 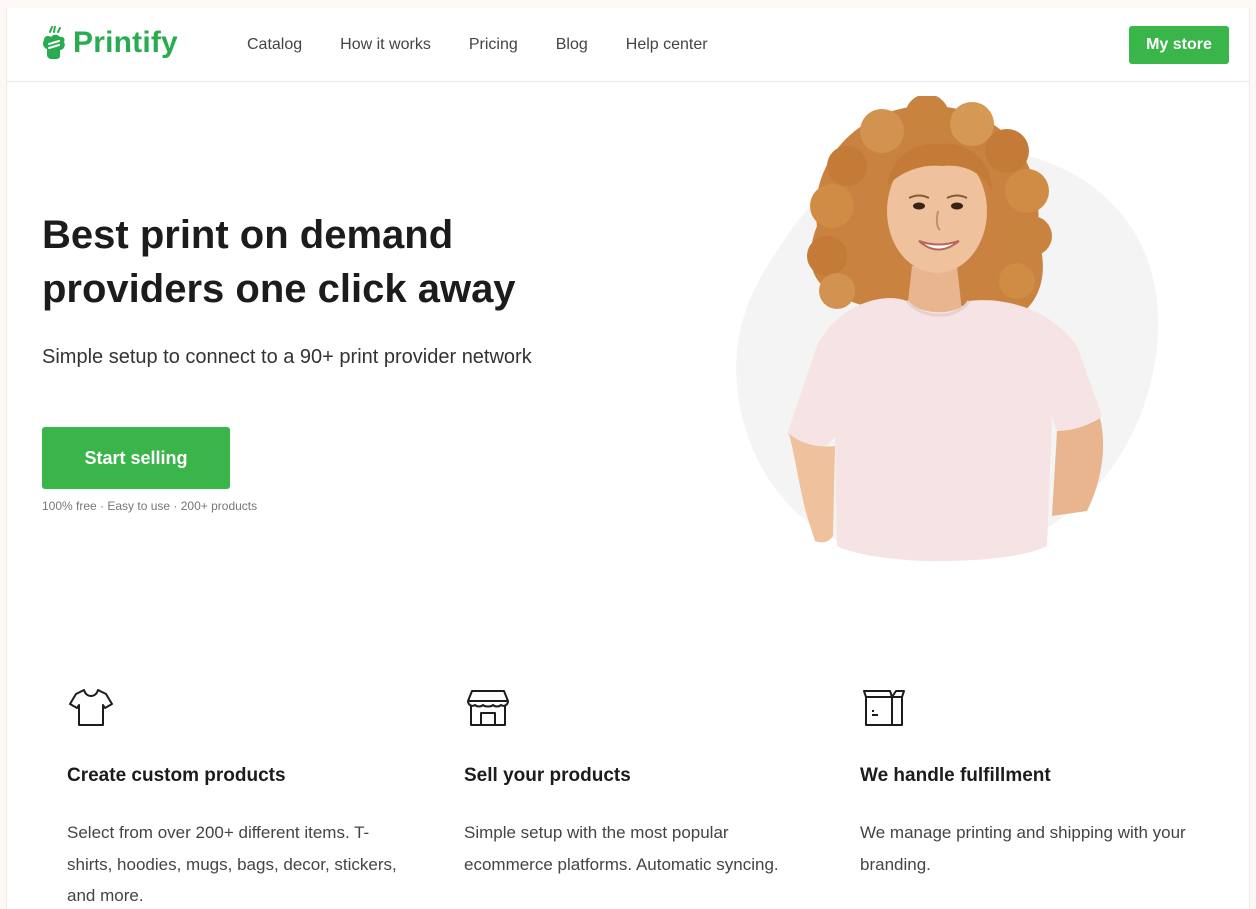 What do you see at coordinates (91, 707) in the screenshot?
I see `t-shirt-icon` at bounding box center [91, 707].